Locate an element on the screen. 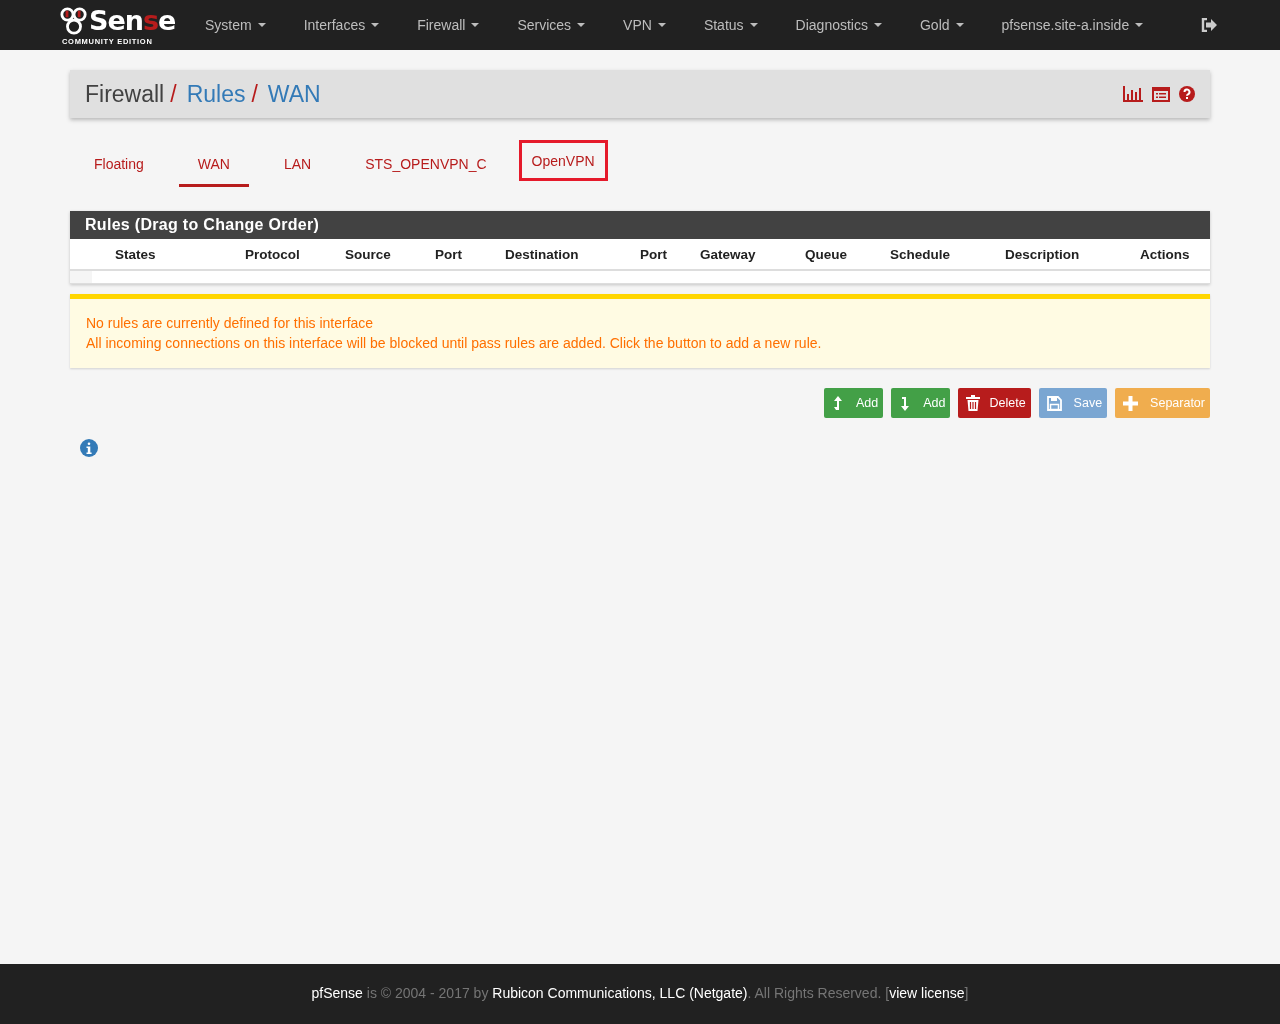  nav-menu-item: System is located at coordinates (235, 25).